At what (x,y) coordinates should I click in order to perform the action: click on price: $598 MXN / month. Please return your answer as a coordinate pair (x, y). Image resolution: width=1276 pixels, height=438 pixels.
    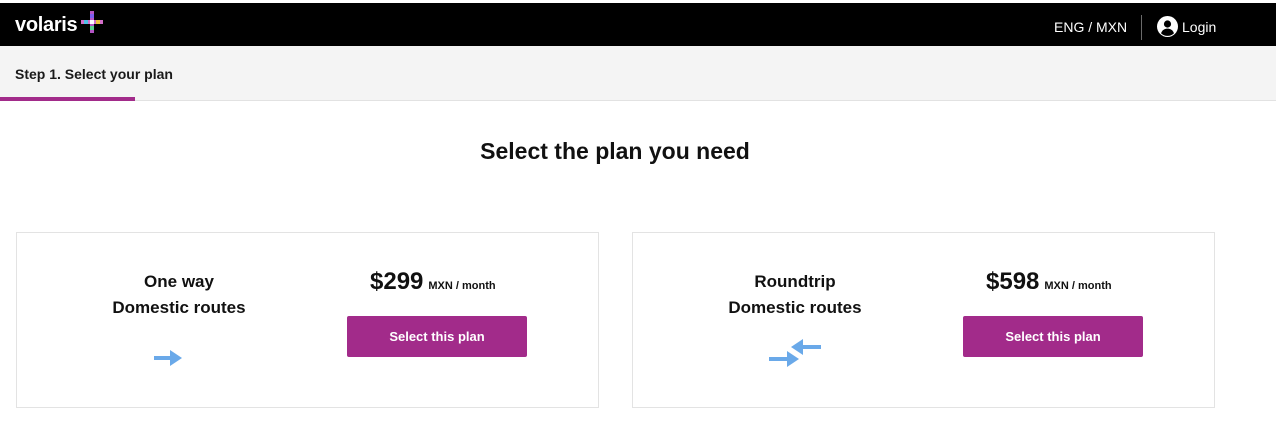
    Looking at the image, I should click on (1049, 282).